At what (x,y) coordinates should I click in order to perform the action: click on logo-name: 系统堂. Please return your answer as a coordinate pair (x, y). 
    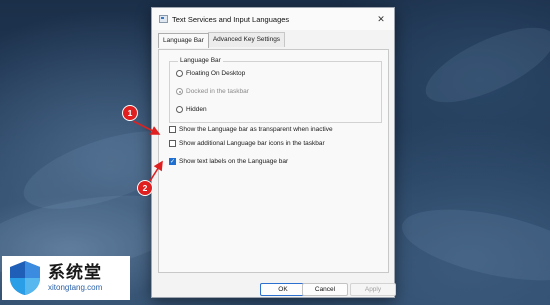
    Looking at the image, I should click on (75, 272).